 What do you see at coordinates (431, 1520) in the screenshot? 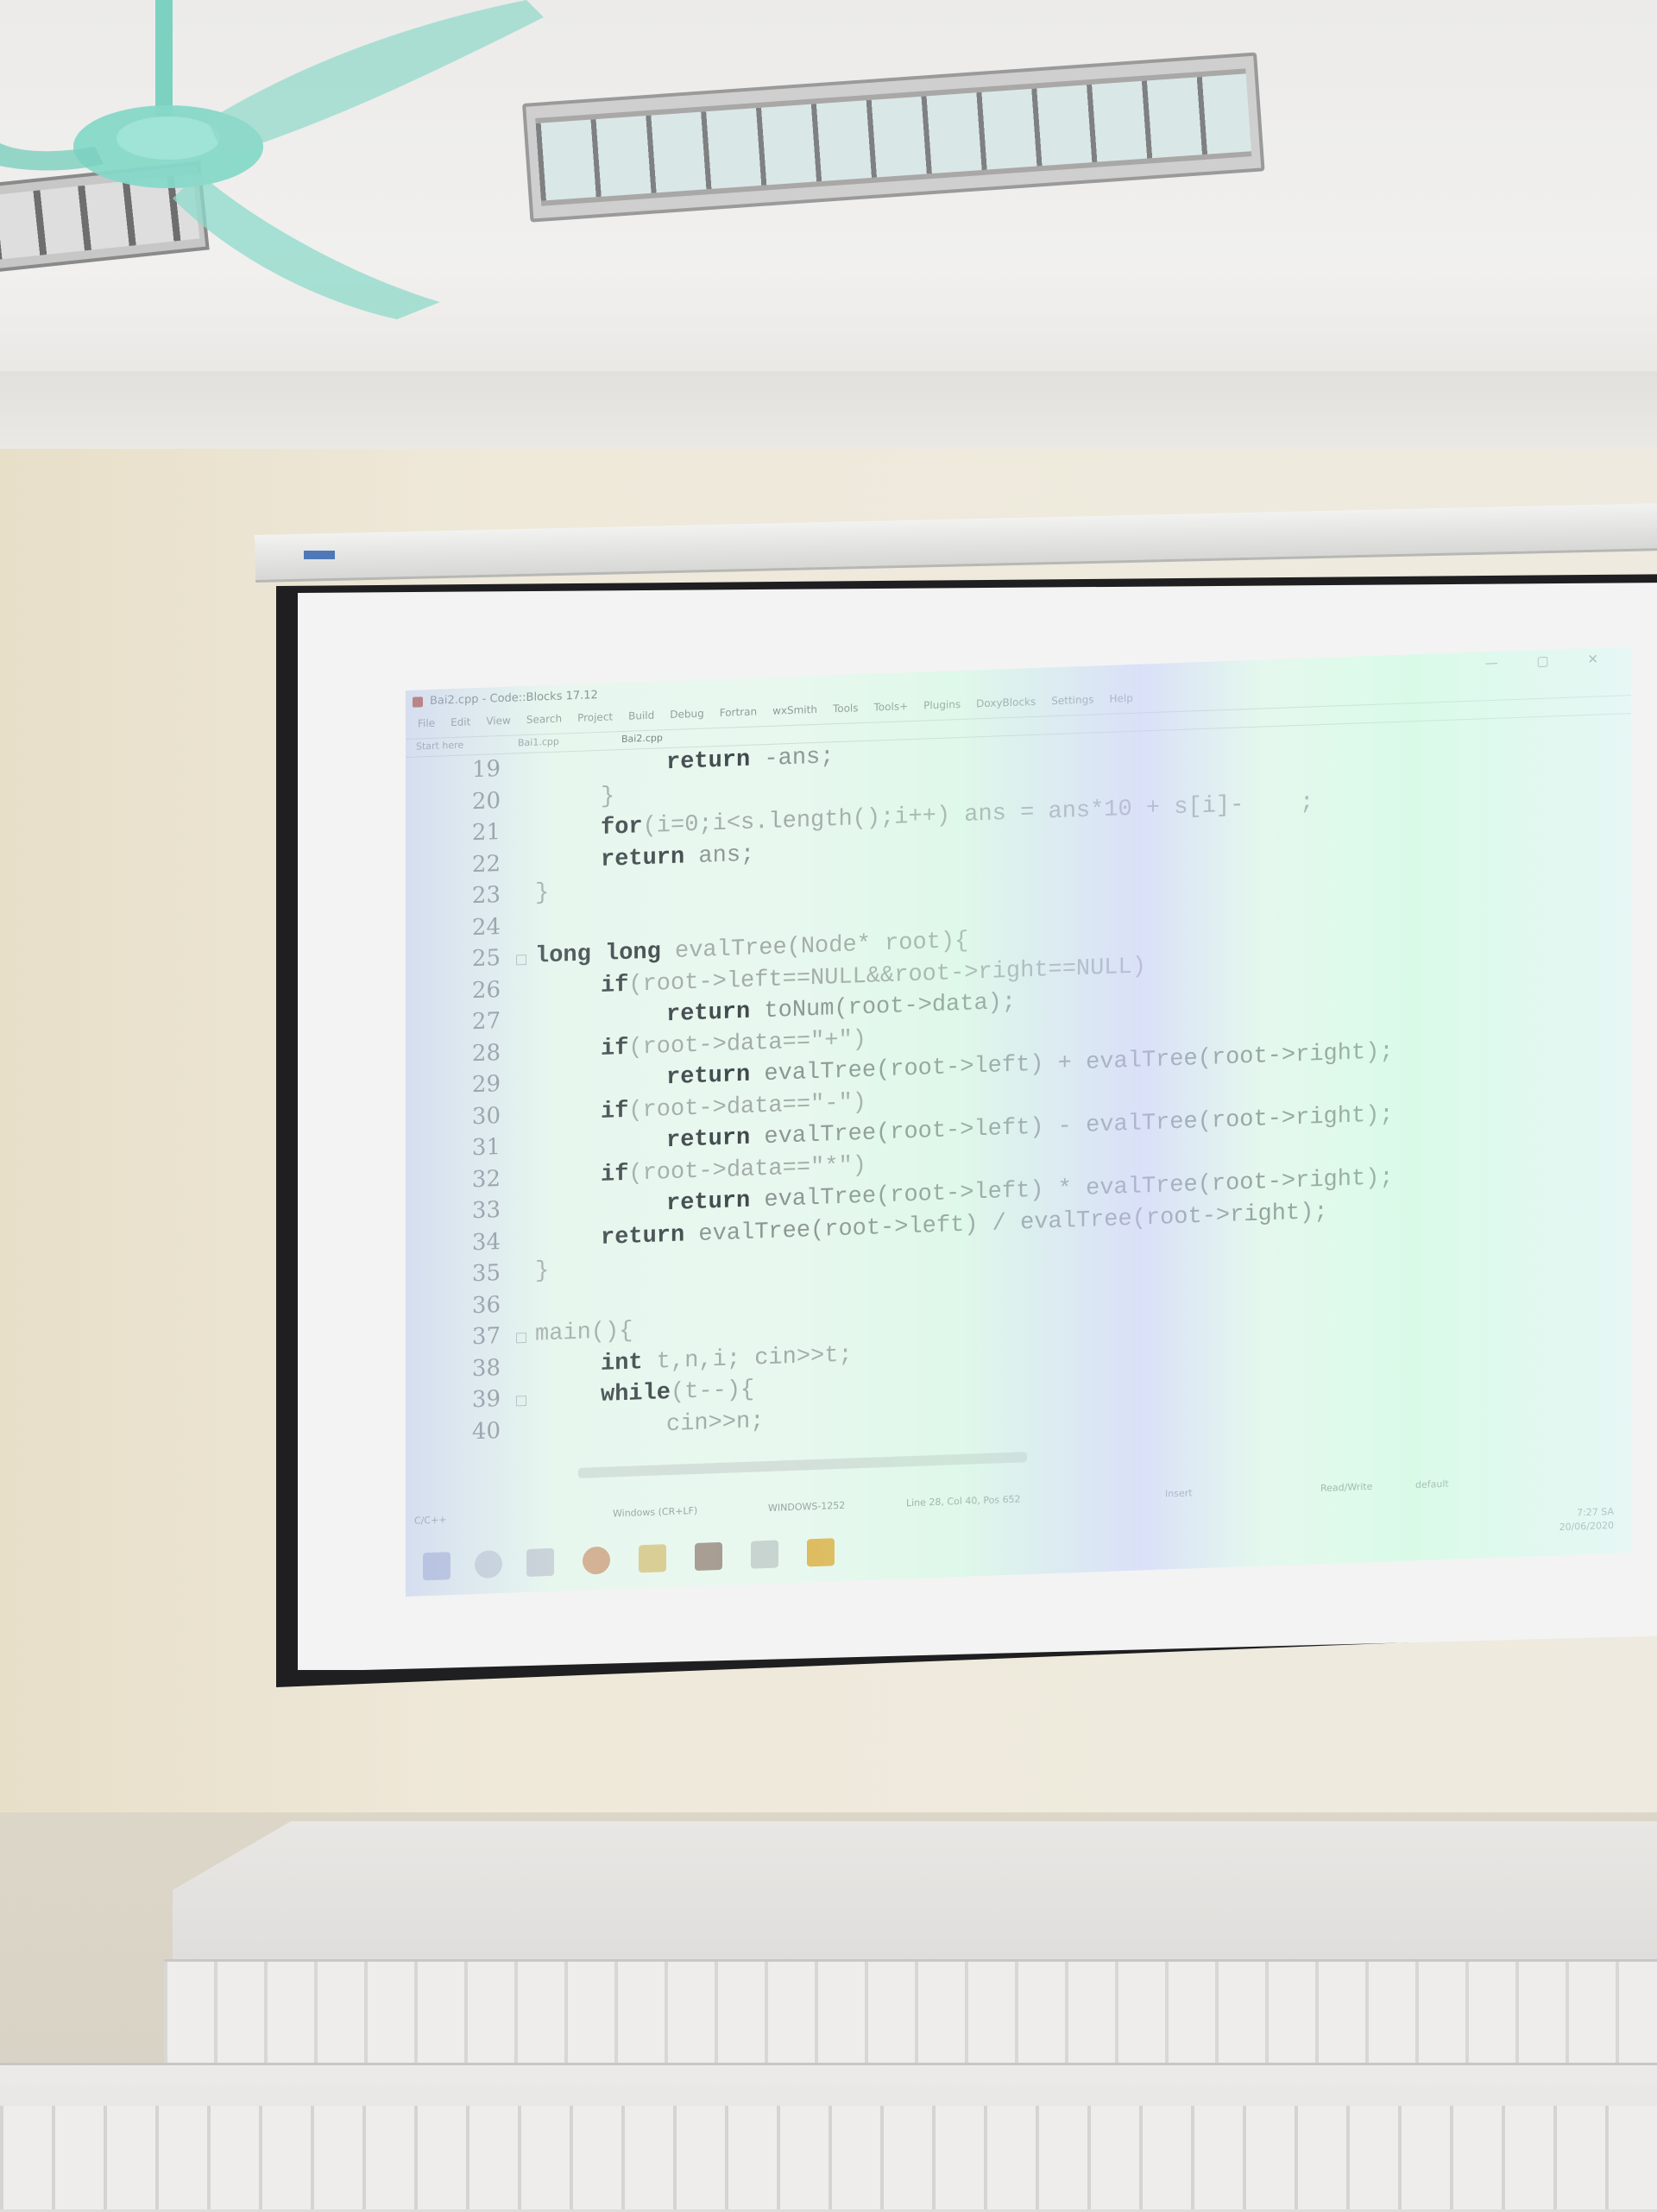
I see `status-language: C/C++` at bounding box center [431, 1520].